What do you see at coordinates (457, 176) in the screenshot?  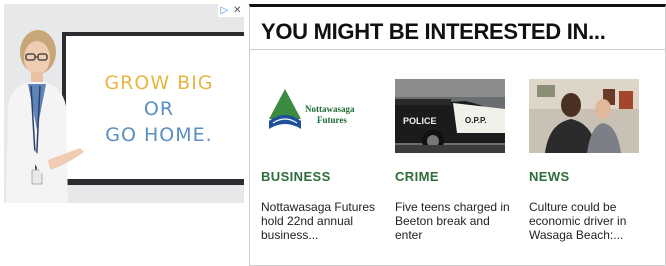 I see `article-category: CRIME` at bounding box center [457, 176].